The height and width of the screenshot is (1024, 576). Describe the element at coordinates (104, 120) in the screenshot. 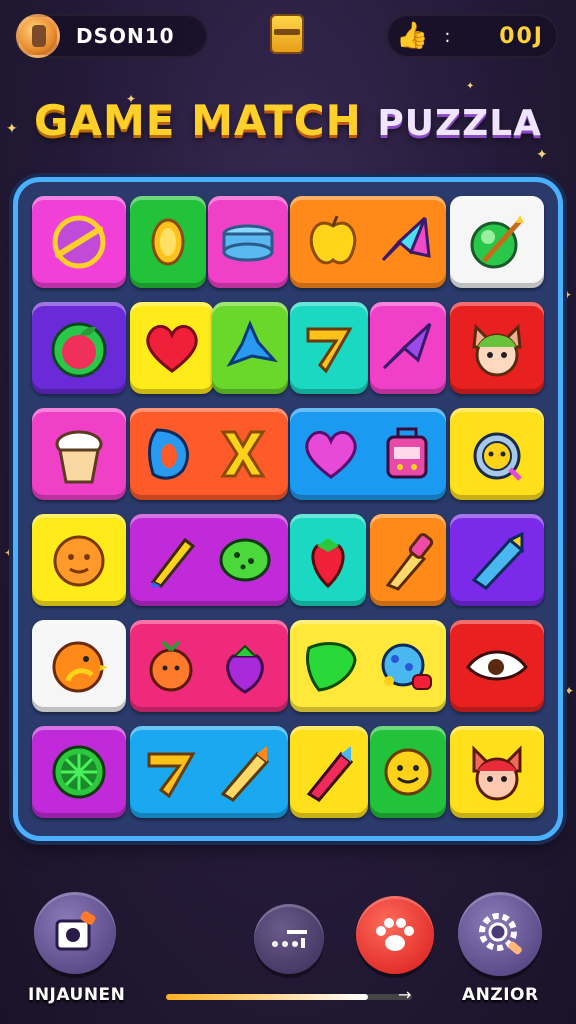

I see `title-part-1: GAME` at that location.